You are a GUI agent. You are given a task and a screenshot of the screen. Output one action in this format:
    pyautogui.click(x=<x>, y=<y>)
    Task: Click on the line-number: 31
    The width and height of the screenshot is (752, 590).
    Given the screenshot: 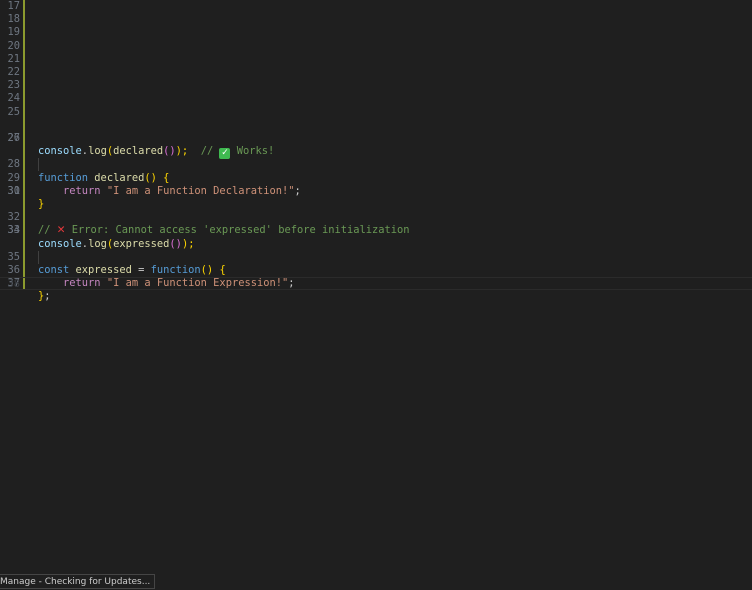 What is the action you would take?
    pyautogui.click(x=13, y=190)
    